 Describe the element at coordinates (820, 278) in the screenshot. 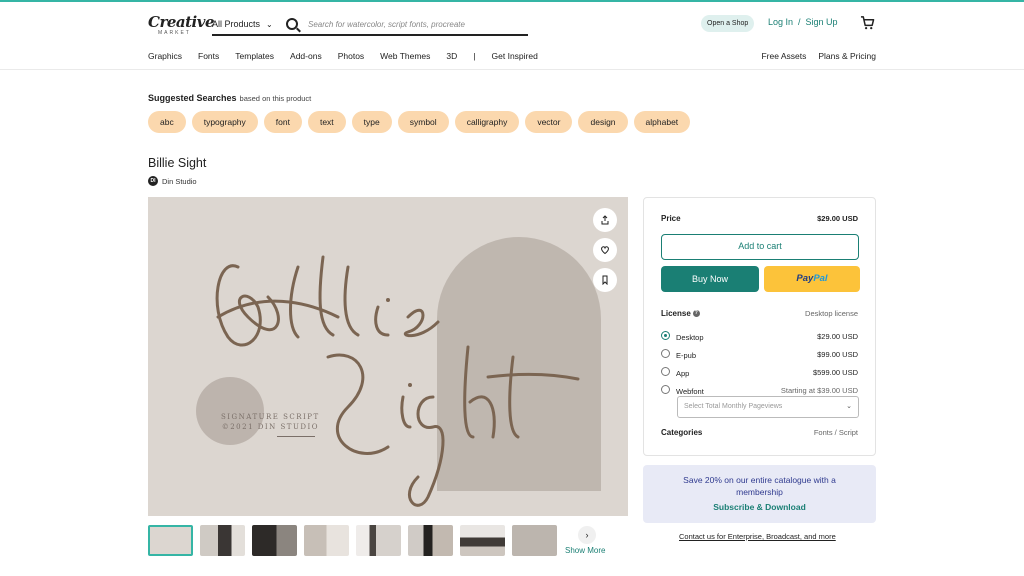

I see `paypal-pal-text: Pal` at that location.